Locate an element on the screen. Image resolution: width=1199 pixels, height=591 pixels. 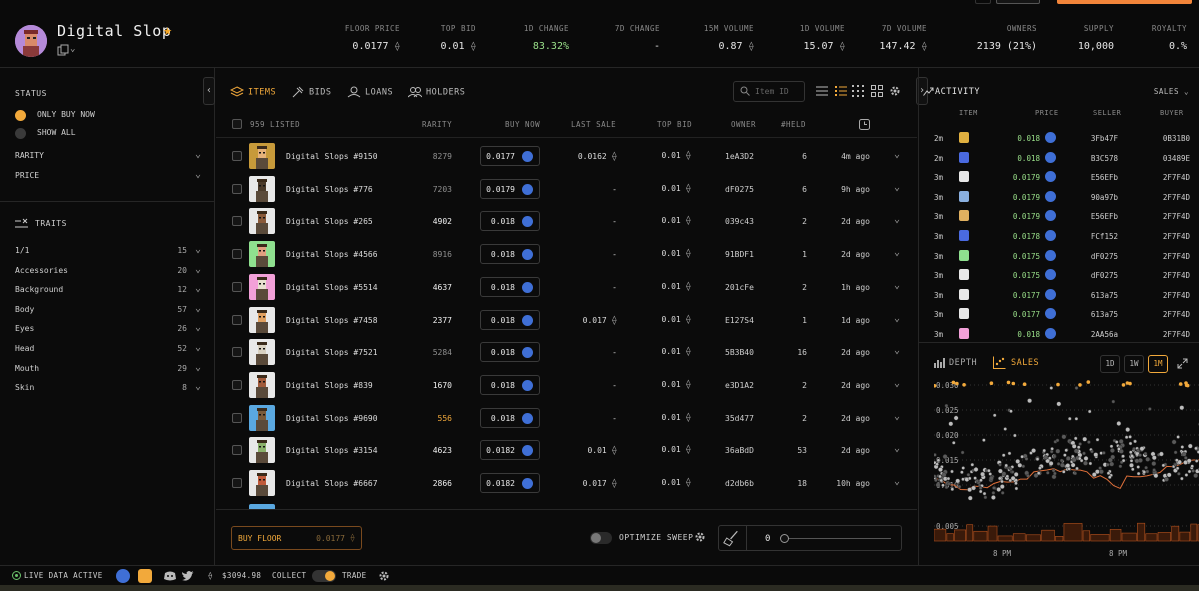
slider-handle is located at coordinates (784, 538).